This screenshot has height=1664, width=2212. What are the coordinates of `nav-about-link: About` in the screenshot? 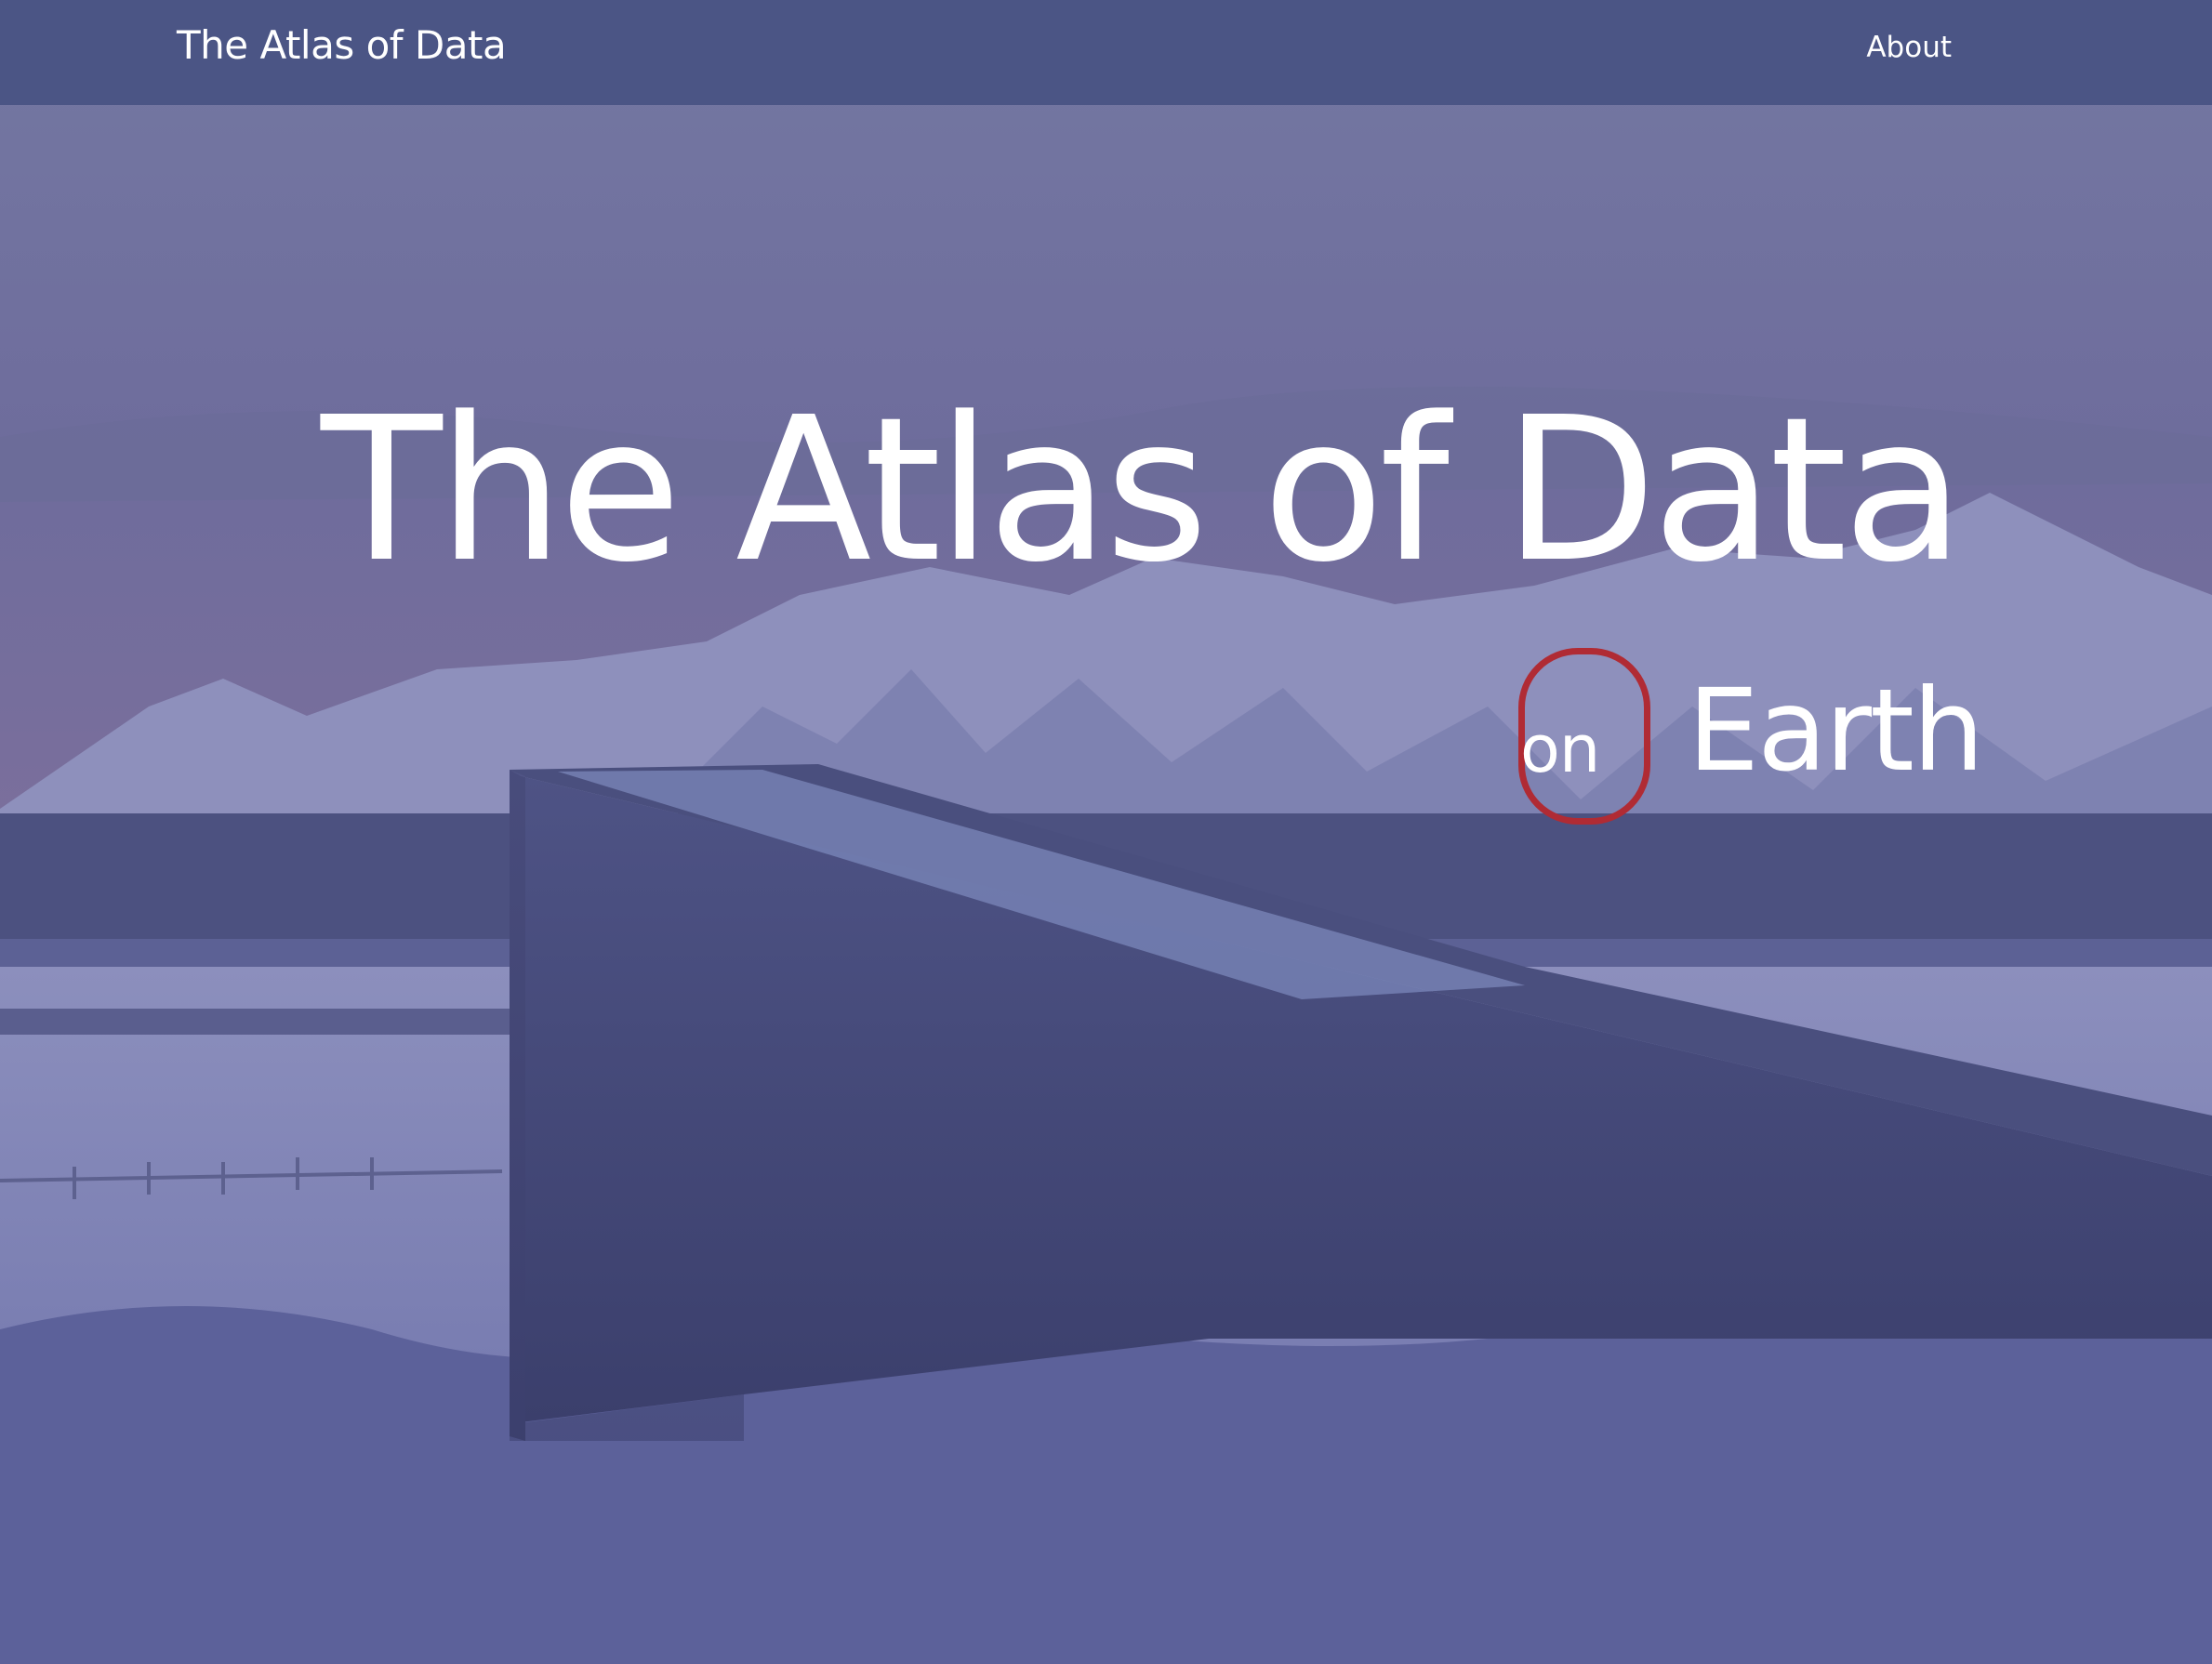 It's located at (1909, 47).